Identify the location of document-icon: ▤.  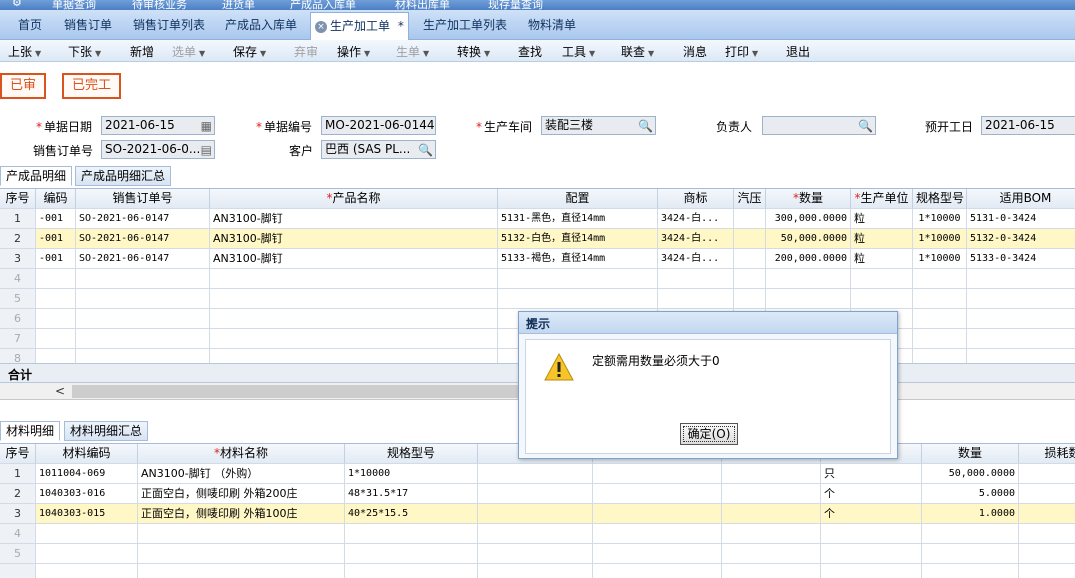
(206, 150).